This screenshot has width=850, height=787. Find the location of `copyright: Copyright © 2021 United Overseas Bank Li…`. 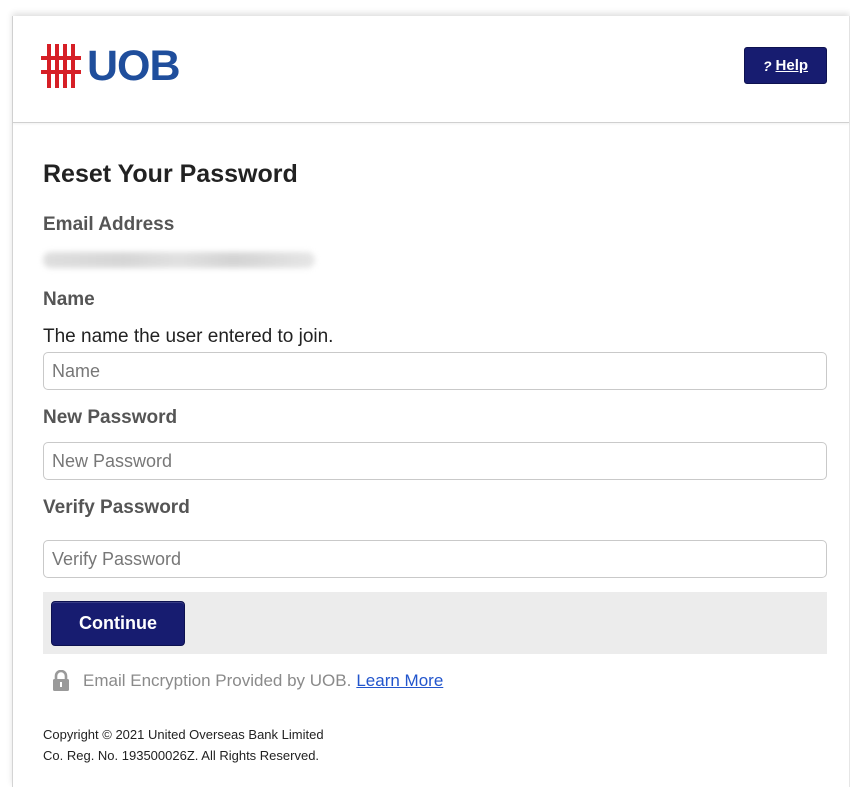

copyright: Copyright © 2021 United Overseas Bank Li… is located at coordinates (183, 745).